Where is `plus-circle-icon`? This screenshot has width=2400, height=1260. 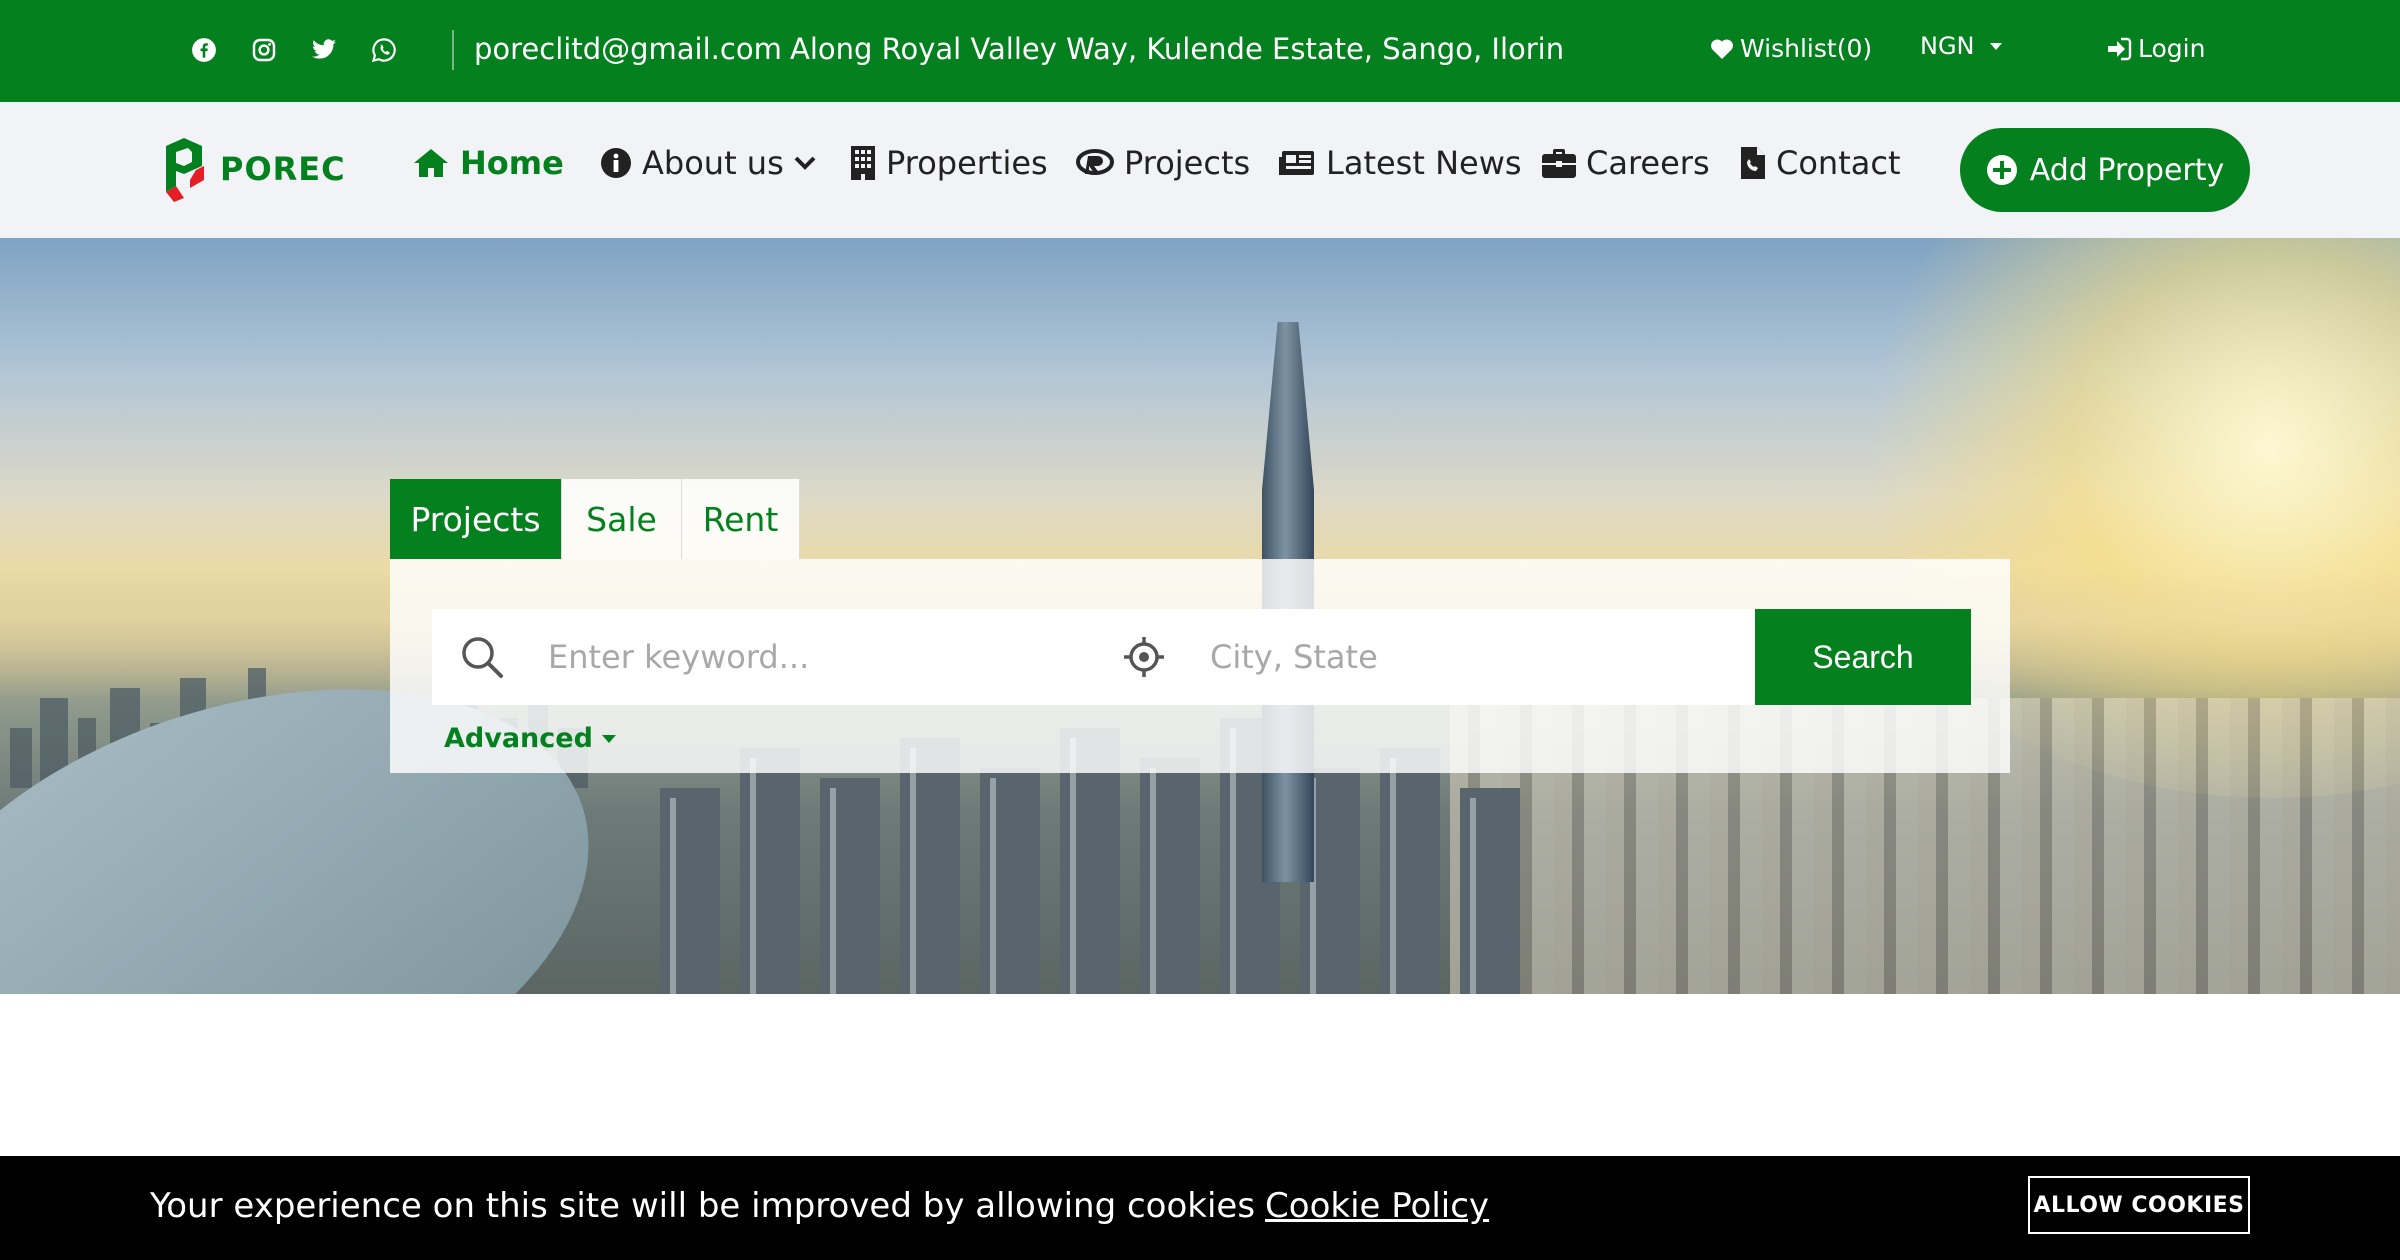
plus-circle-icon is located at coordinates (2001, 170).